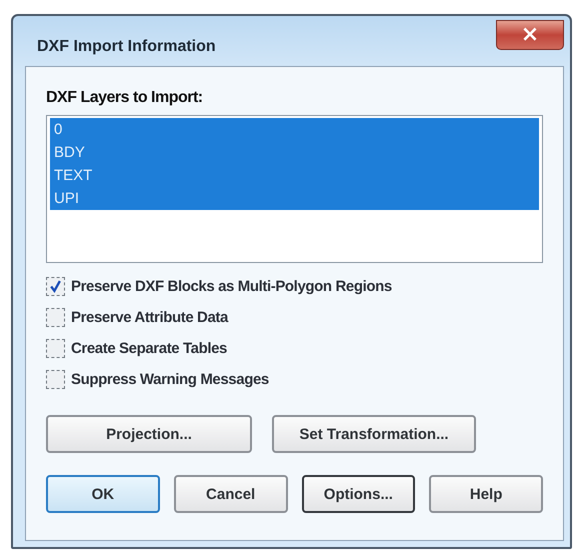 Image resolution: width=574 pixels, height=553 pixels. I want to click on layer-item: 0, so click(294, 129).